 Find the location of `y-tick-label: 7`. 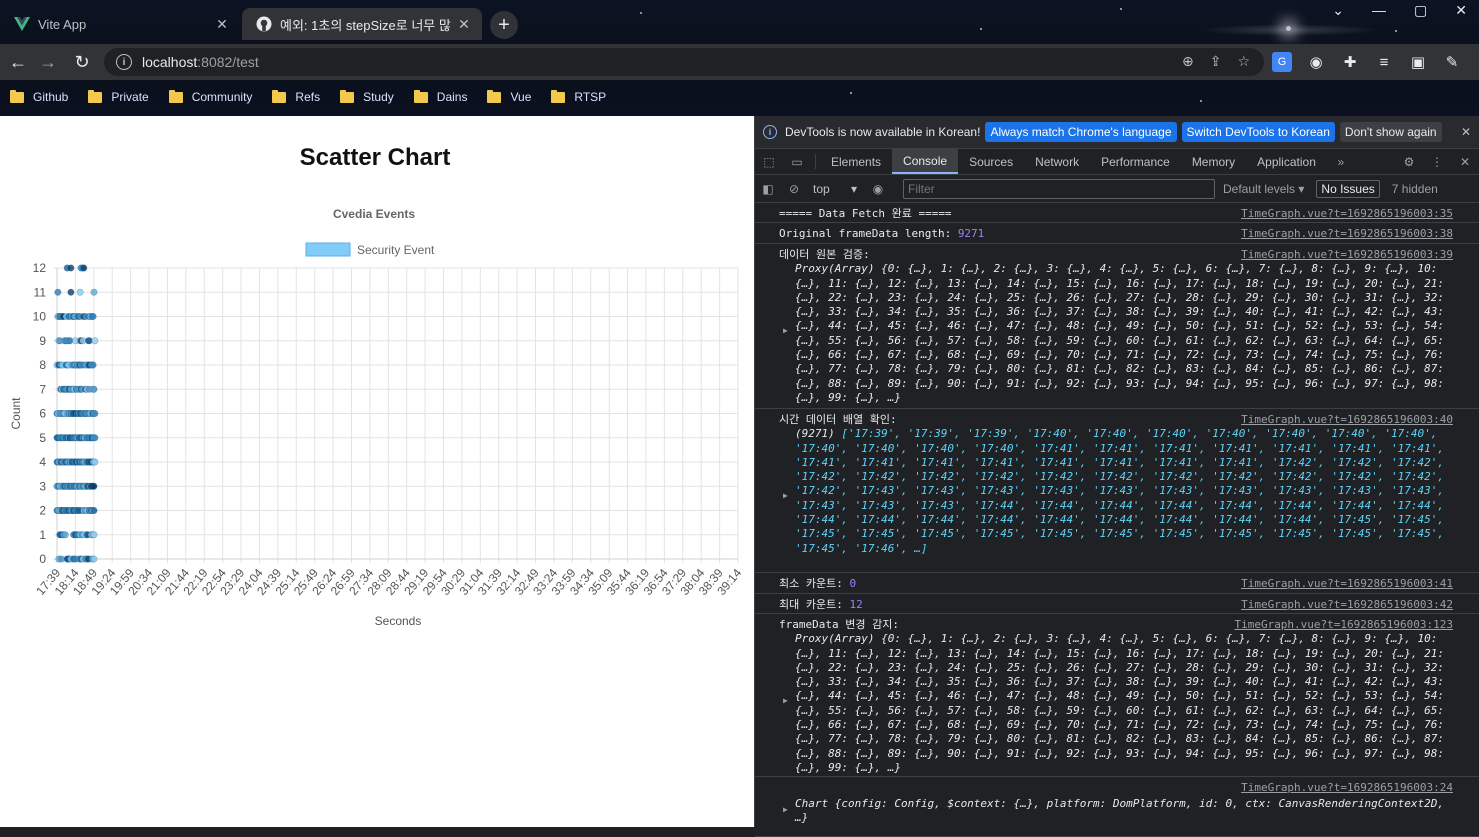

y-tick-label: 7 is located at coordinates (42, 389).